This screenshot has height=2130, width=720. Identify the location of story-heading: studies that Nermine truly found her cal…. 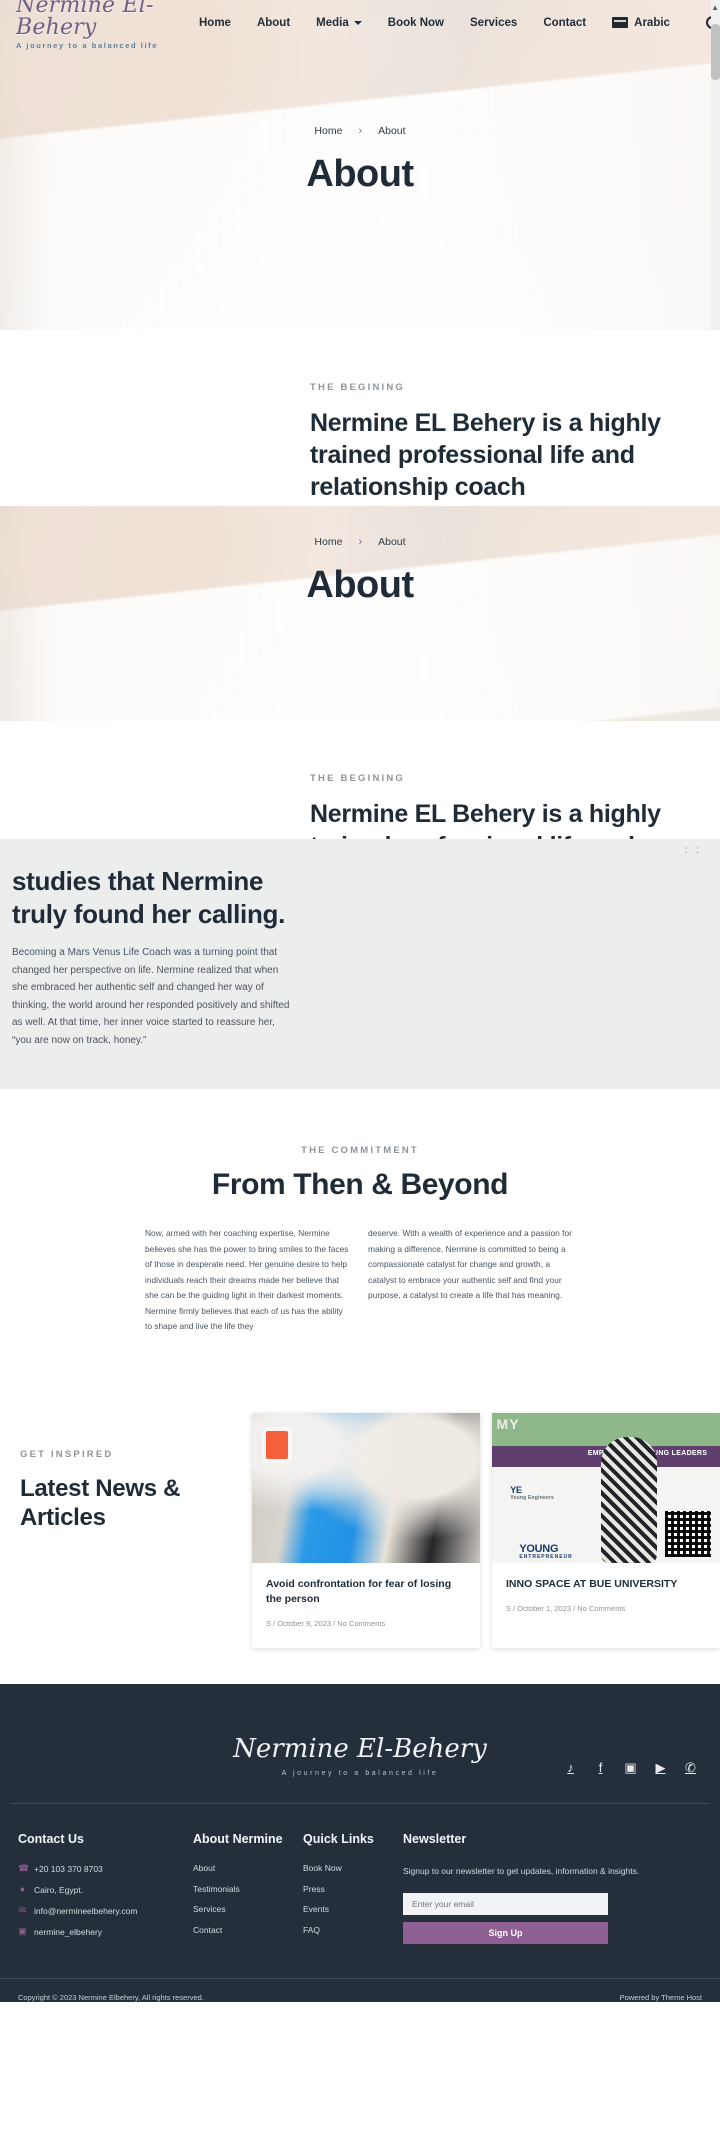
(149, 897).